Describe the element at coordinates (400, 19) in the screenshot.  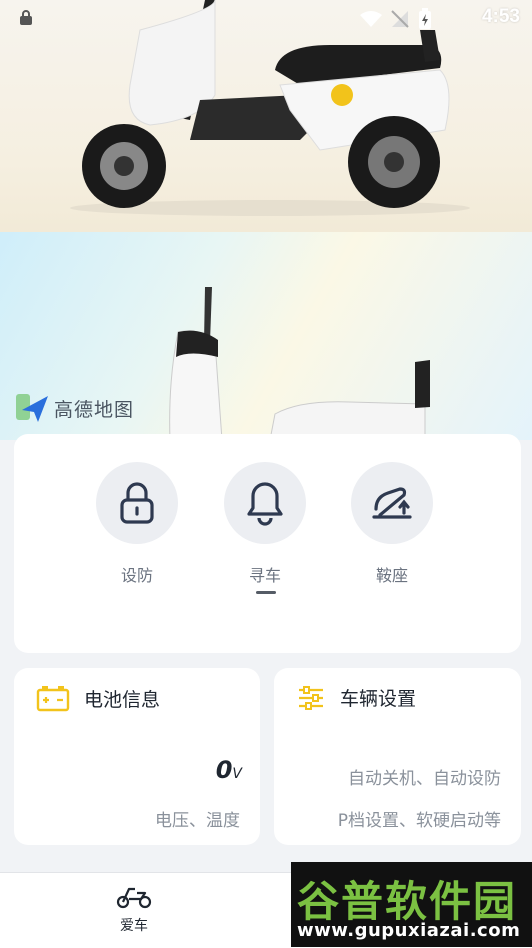
I see `signal-icon` at that location.